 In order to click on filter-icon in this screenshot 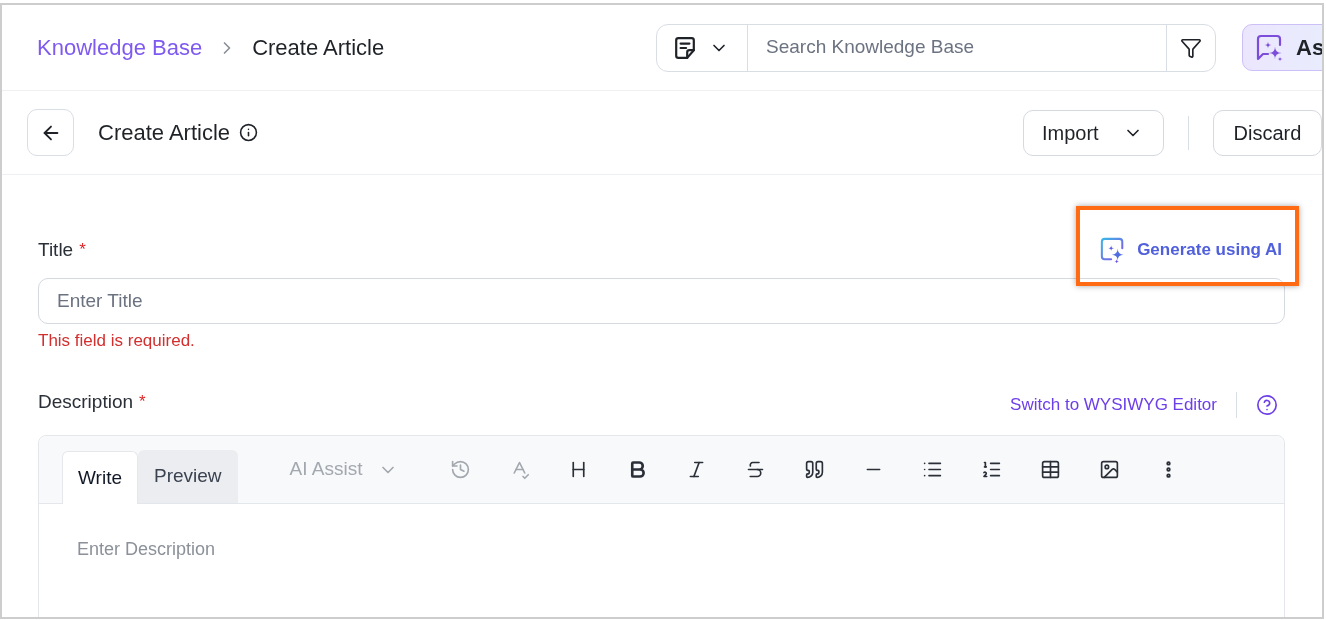, I will do `click(1191, 47)`.